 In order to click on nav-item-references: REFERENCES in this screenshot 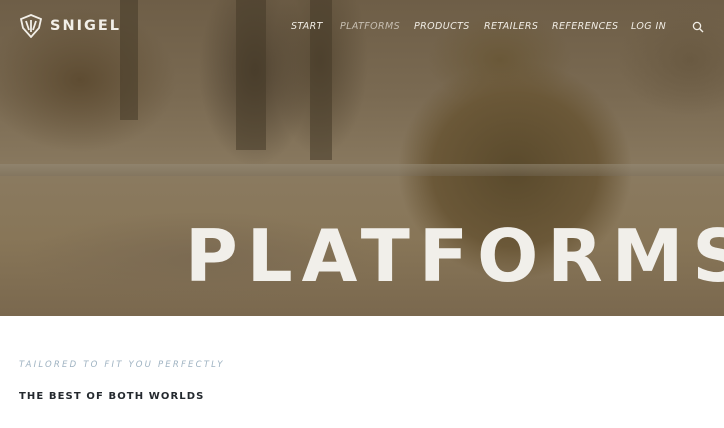, I will do `click(585, 26)`.